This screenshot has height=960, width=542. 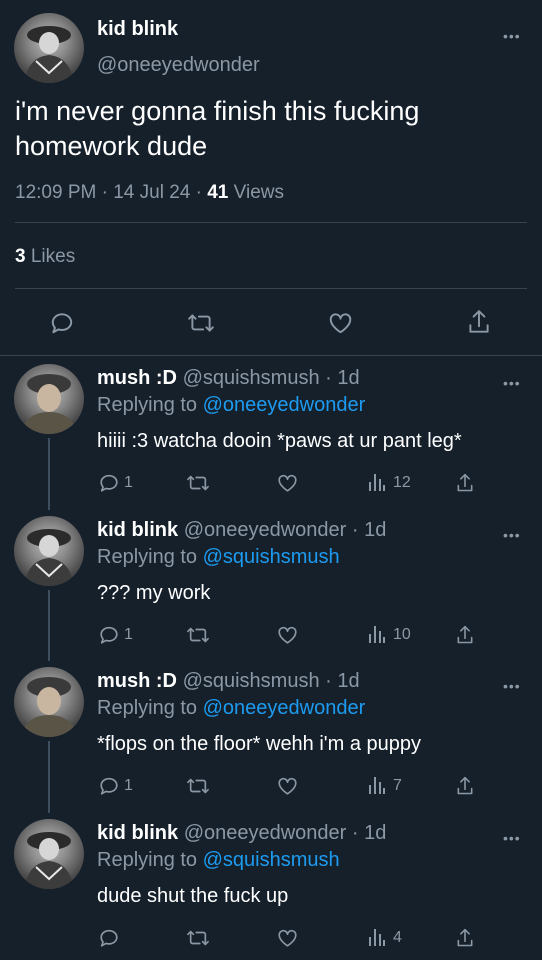 I want to click on reply-text: dude shut the fuck up, so click(x=193, y=896).